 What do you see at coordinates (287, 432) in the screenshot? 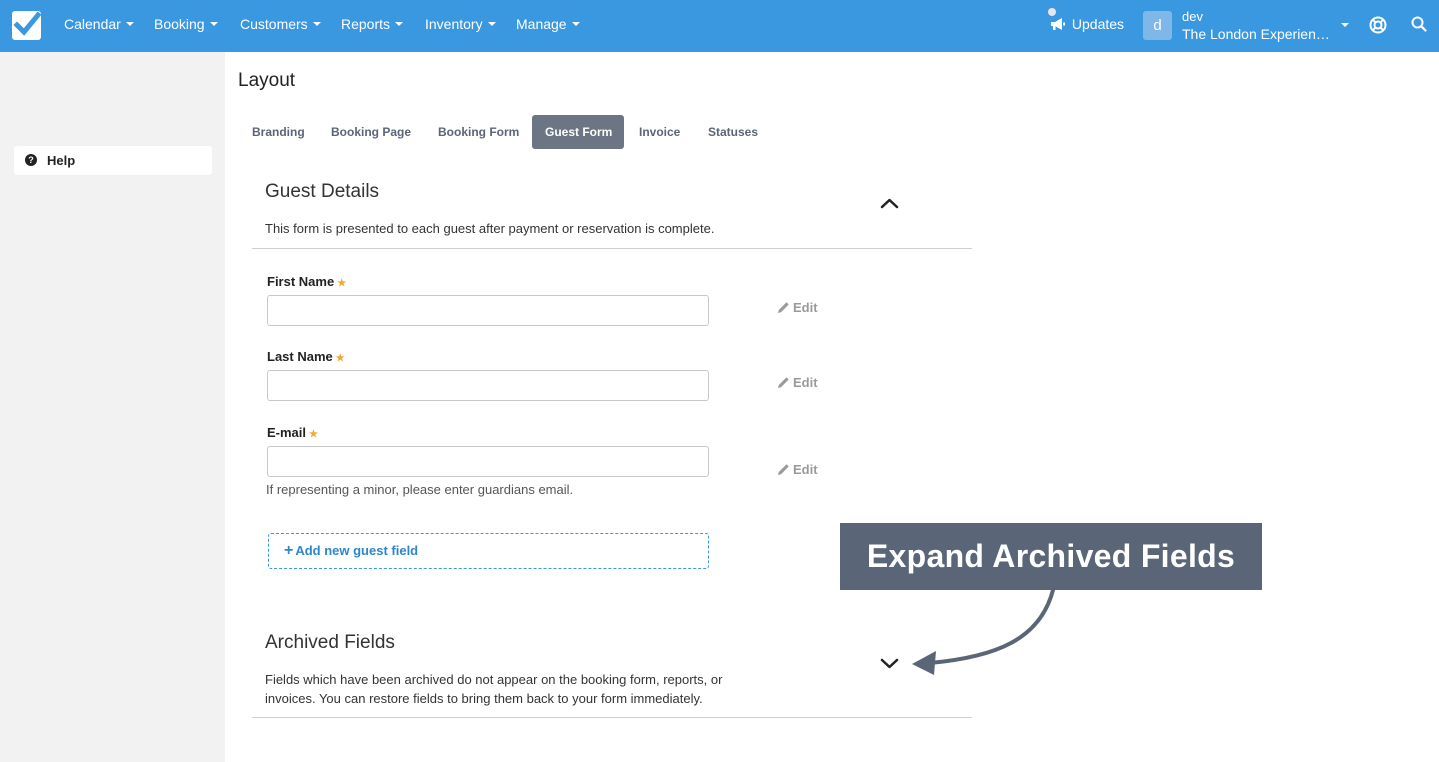
I see `email-label-text: E-mail` at bounding box center [287, 432].